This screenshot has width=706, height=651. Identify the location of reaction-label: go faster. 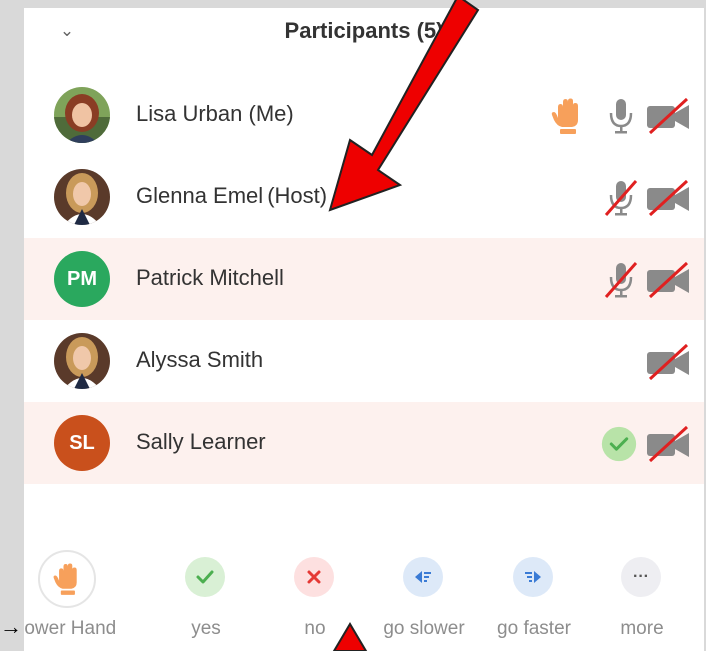
(534, 628).